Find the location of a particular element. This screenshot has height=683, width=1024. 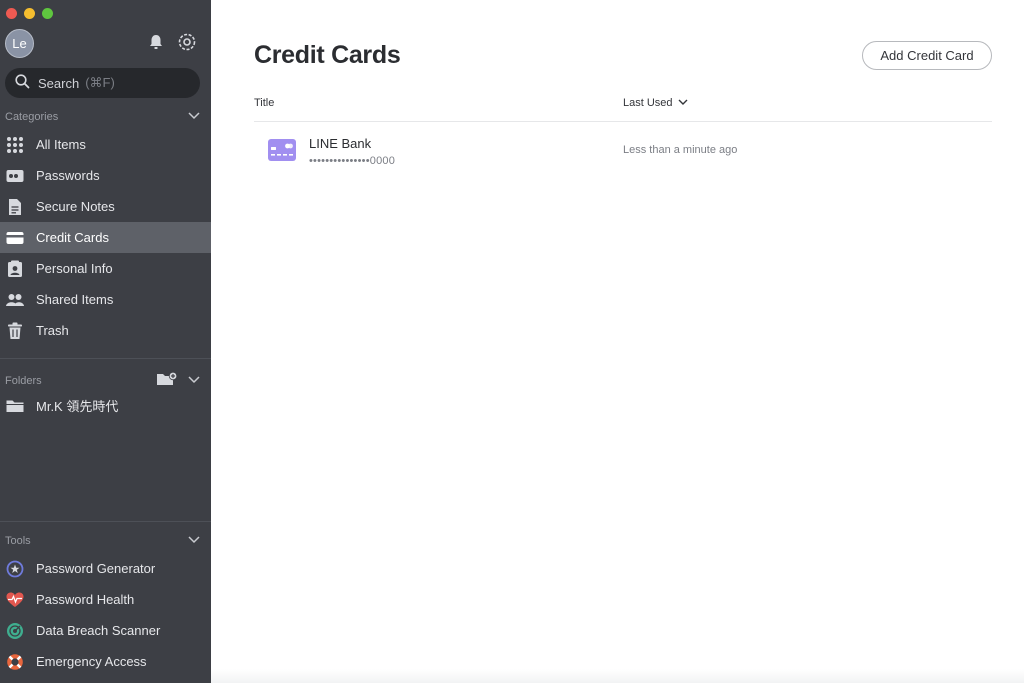

sidebar-item-label: Password Generator is located at coordinates (96, 568).